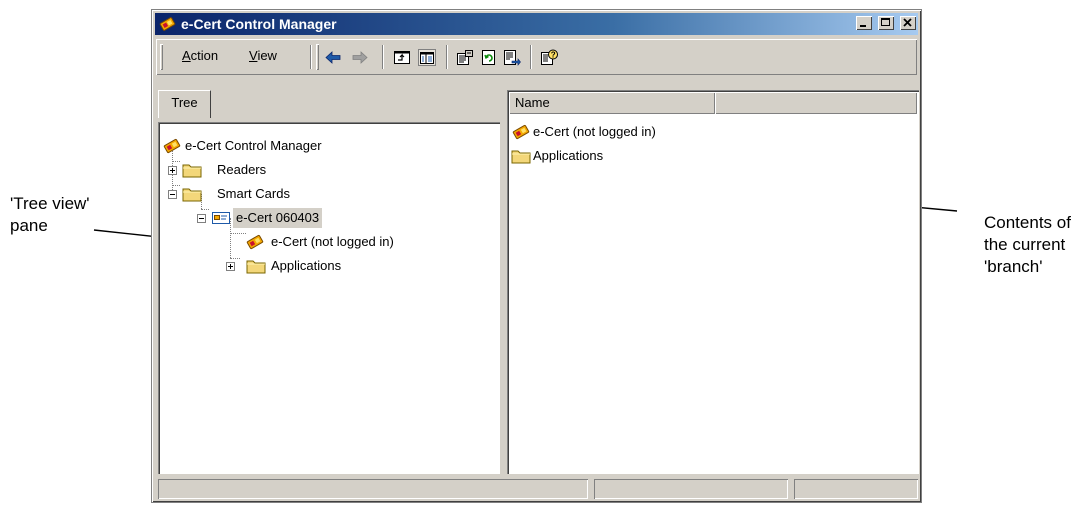 This screenshot has height=506, width=1092. Describe the element at coordinates (278, 218) in the screenshot. I see `tree-item-label-selected: e-Cert 060403` at that location.